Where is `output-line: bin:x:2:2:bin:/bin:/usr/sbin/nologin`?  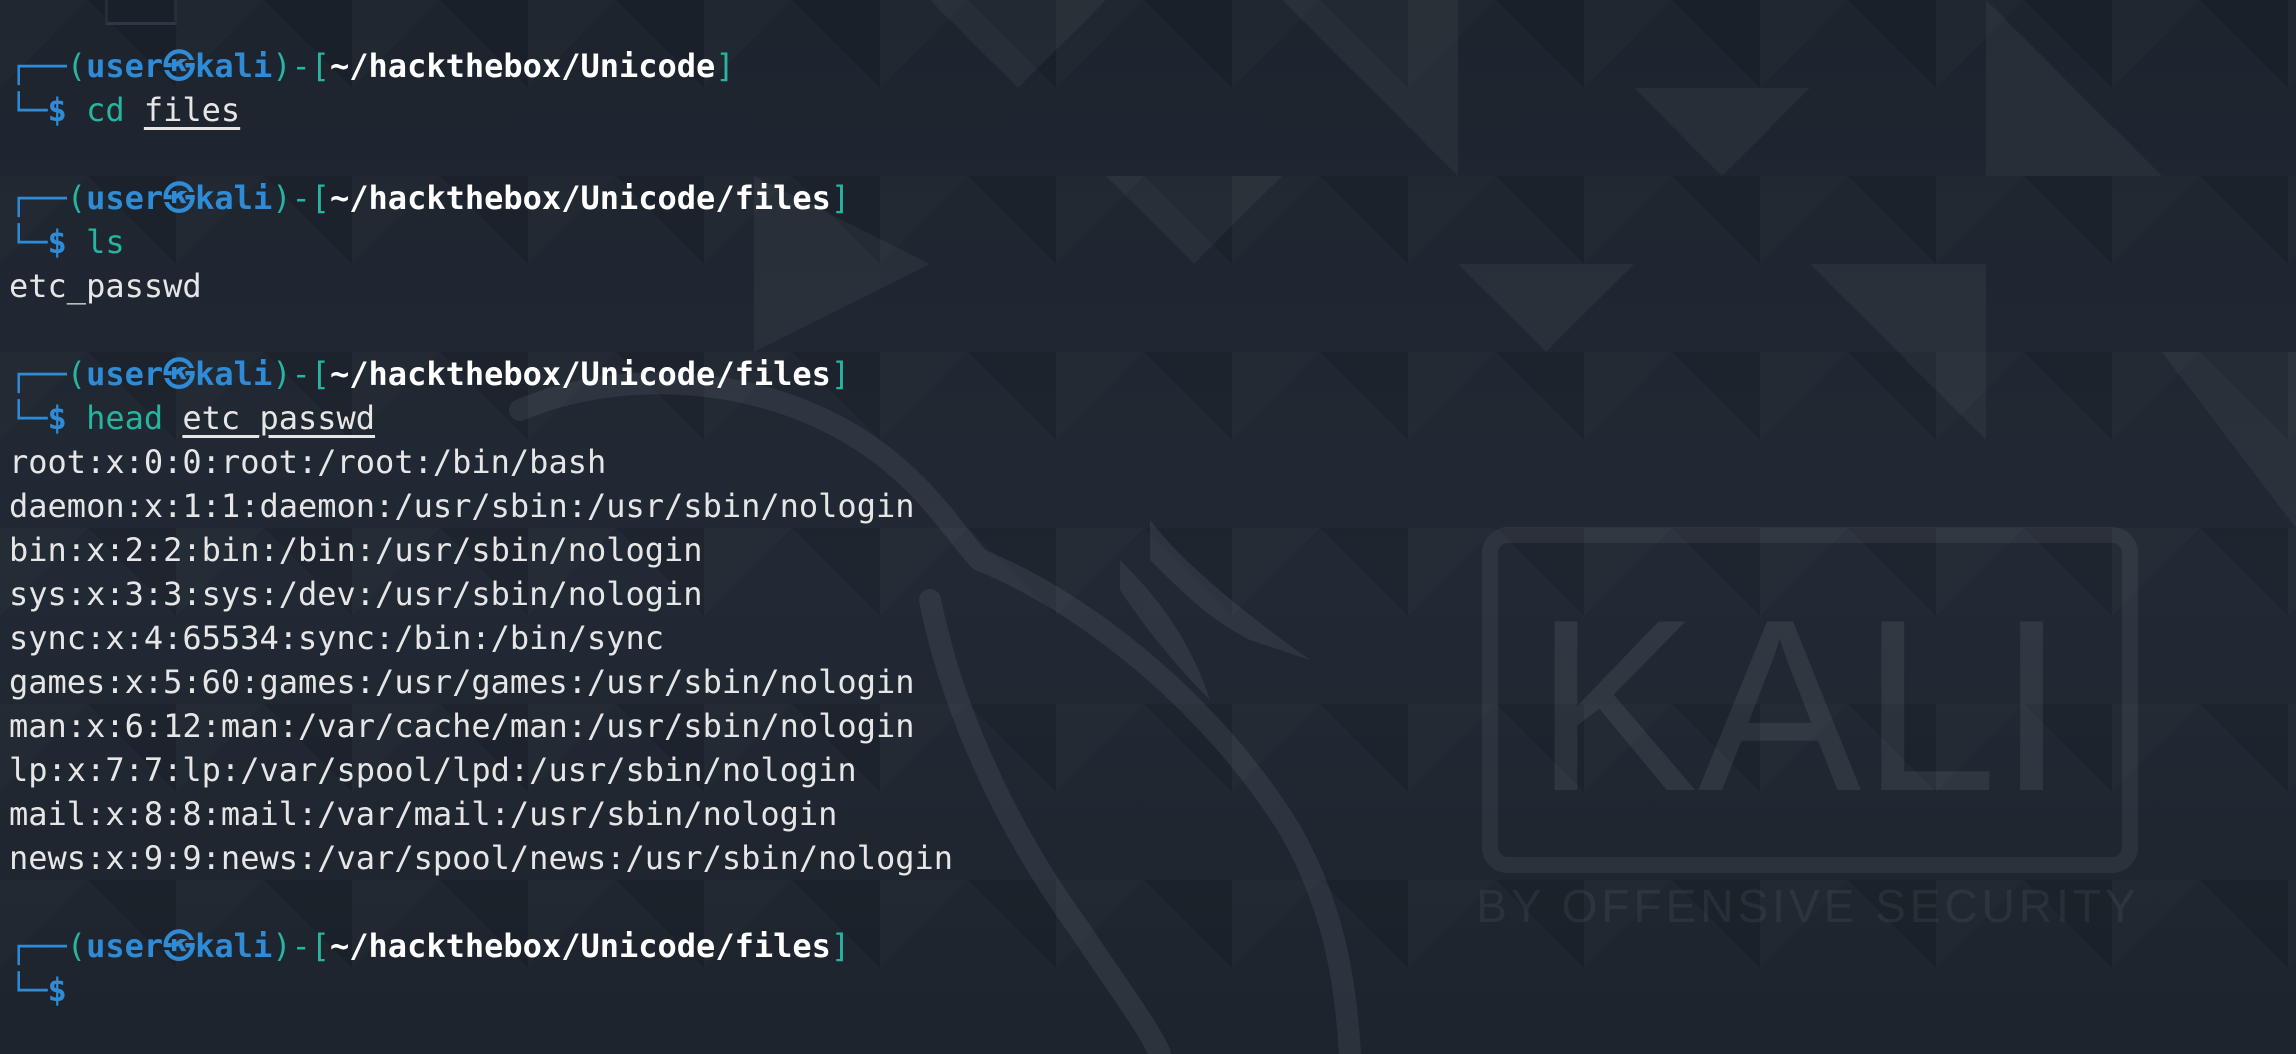
output-line: bin:x:2:2:bin:/bin:/usr/sbin/nologin is located at coordinates (481, 550).